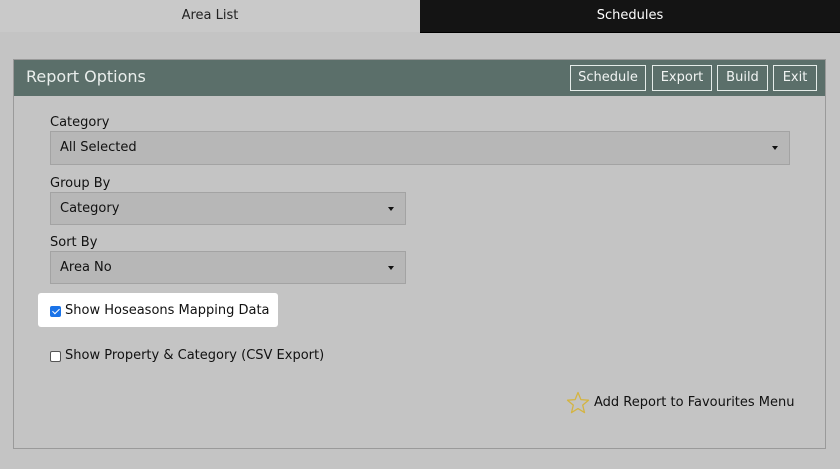 The height and width of the screenshot is (469, 840). Describe the element at coordinates (55, 311) in the screenshot. I see `hoseasons-mapping-checkbox` at that location.